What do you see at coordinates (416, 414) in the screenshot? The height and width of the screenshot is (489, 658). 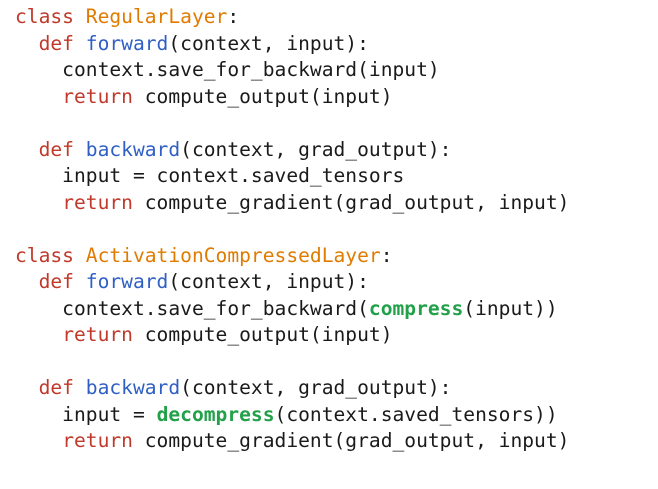 I see `code-token: (context.saved_tensors))` at bounding box center [416, 414].